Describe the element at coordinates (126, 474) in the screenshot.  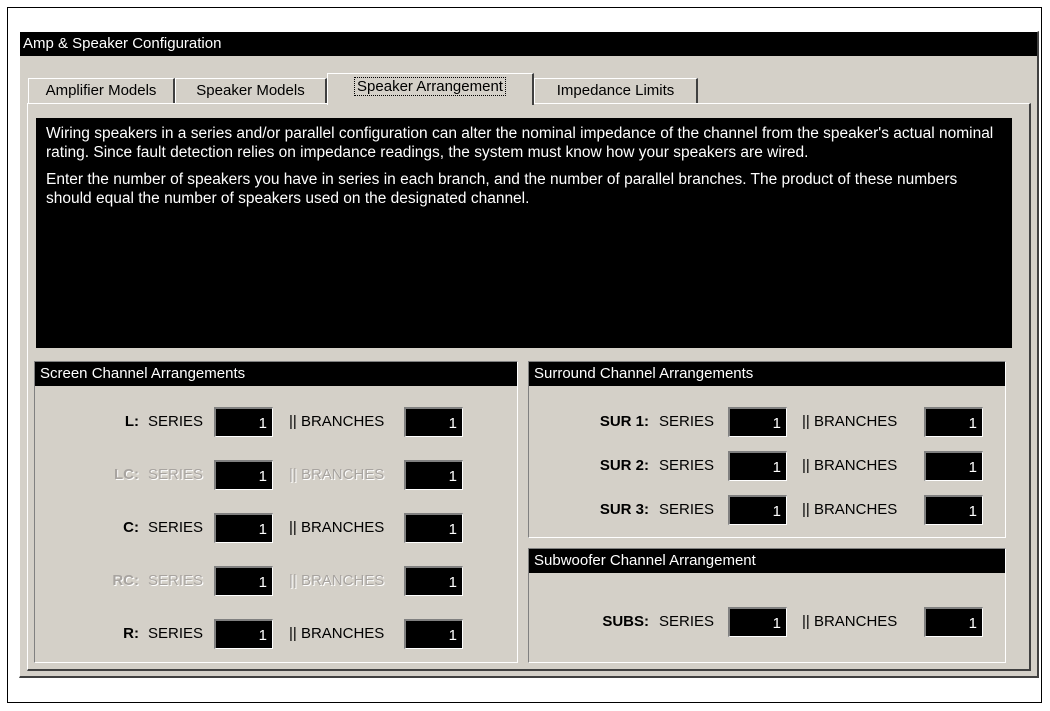
I see `channel-label: LC:` at that location.